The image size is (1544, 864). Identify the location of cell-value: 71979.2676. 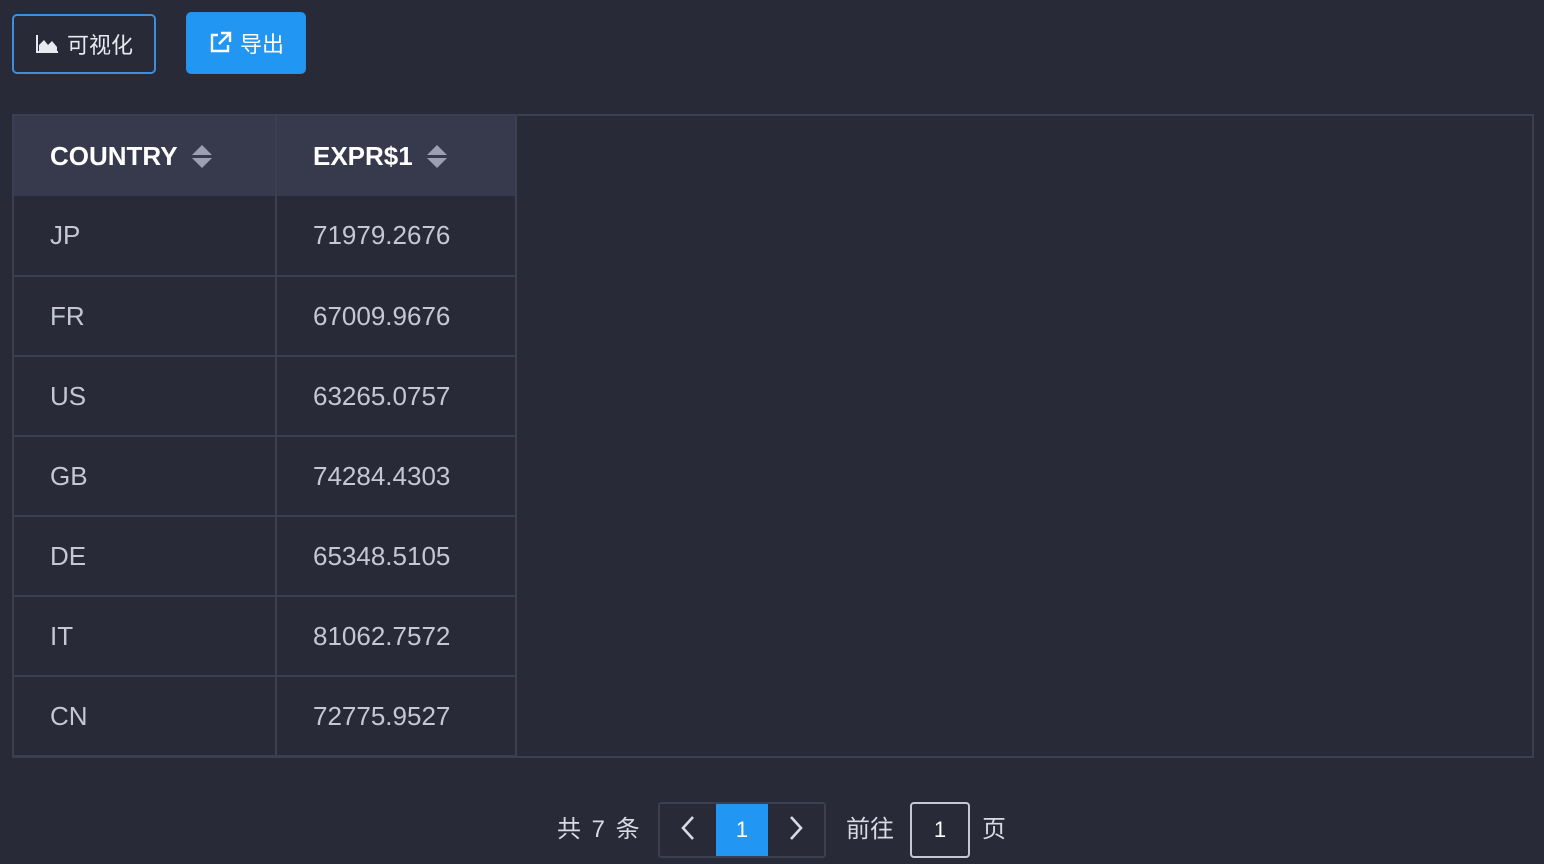
(396, 236).